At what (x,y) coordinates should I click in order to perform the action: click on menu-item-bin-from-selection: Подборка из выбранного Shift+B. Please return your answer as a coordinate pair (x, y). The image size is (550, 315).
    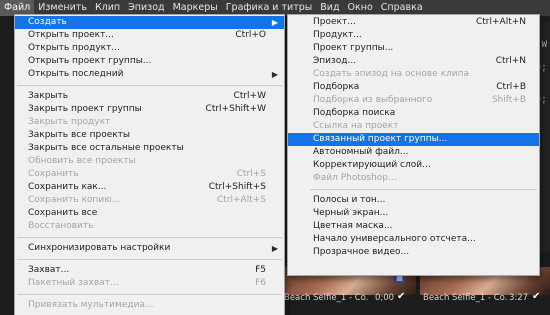
    Looking at the image, I should click on (413, 100).